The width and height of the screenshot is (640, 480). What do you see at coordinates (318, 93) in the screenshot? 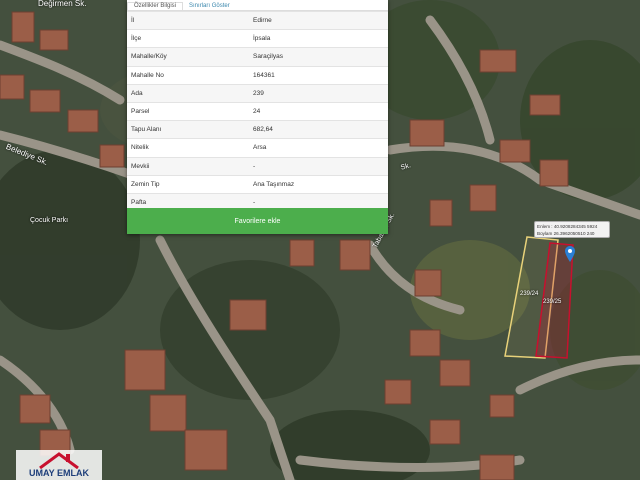
I see `info-value: 239` at bounding box center [318, 93].